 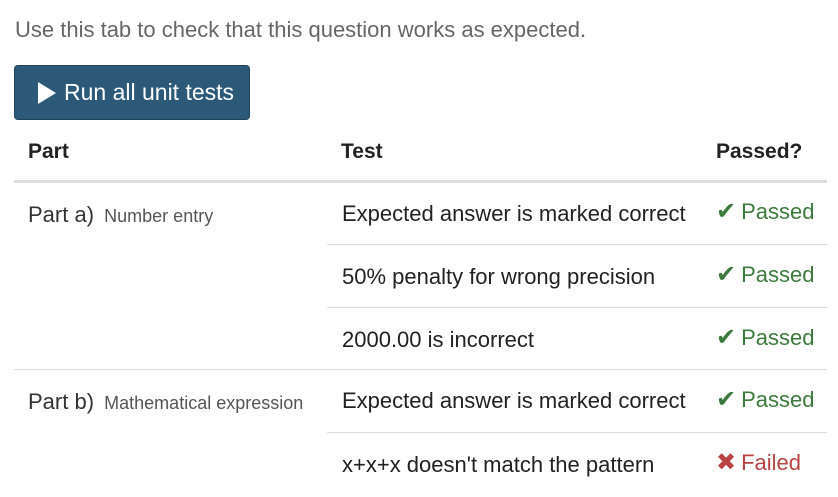 What do you see at coordinates (149, 92) in the screenshot?
I see `run-all-unit-tests-label: Run all unit tests` at bounding box center [149, 92].